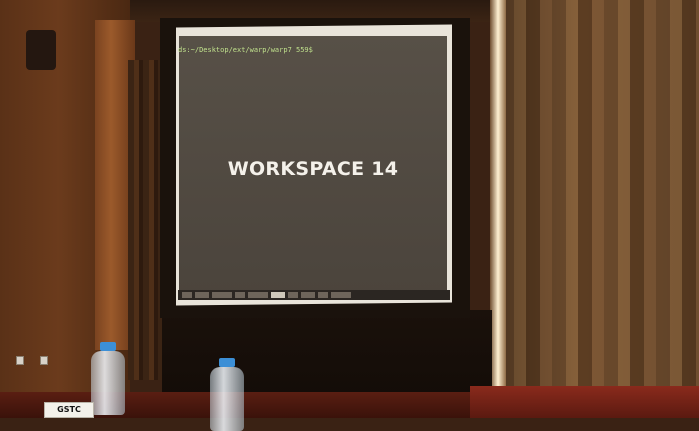 This screenshot has width=699, height=431. I want to click on workspace-indicator, so click(278, 295).